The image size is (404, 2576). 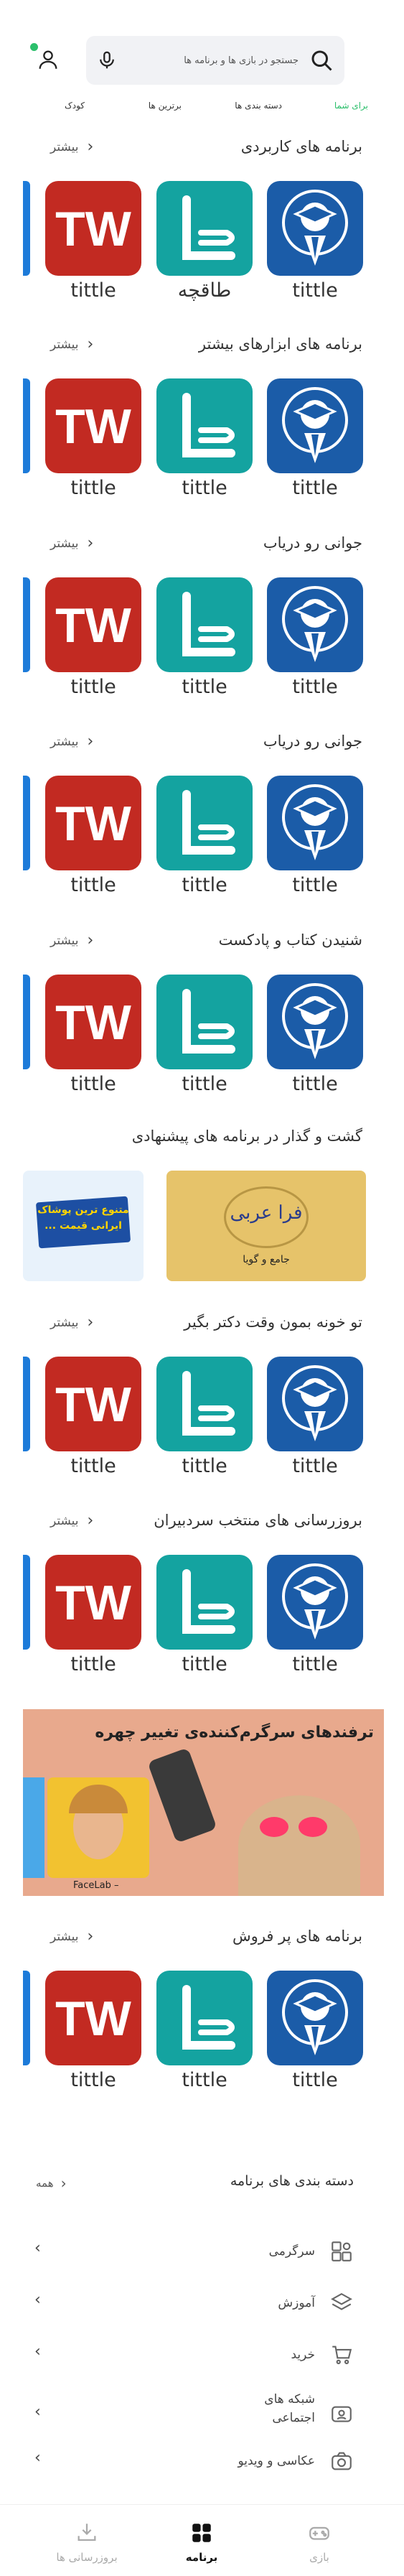 I want to click on category-item: آموزش ‹, so click(x=202, y=2312).